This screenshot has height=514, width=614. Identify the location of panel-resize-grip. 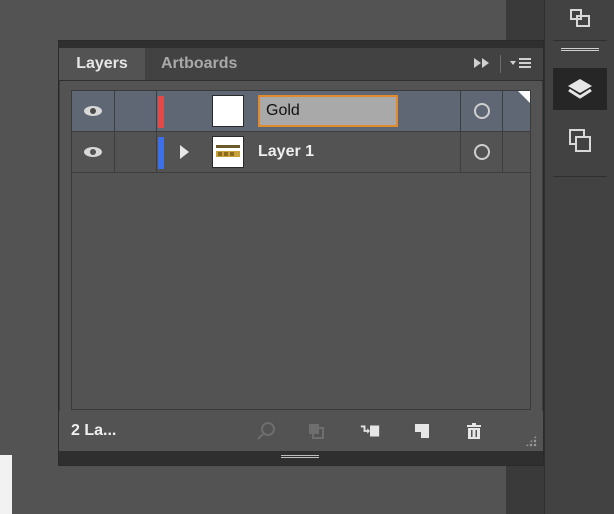
(300, 459).